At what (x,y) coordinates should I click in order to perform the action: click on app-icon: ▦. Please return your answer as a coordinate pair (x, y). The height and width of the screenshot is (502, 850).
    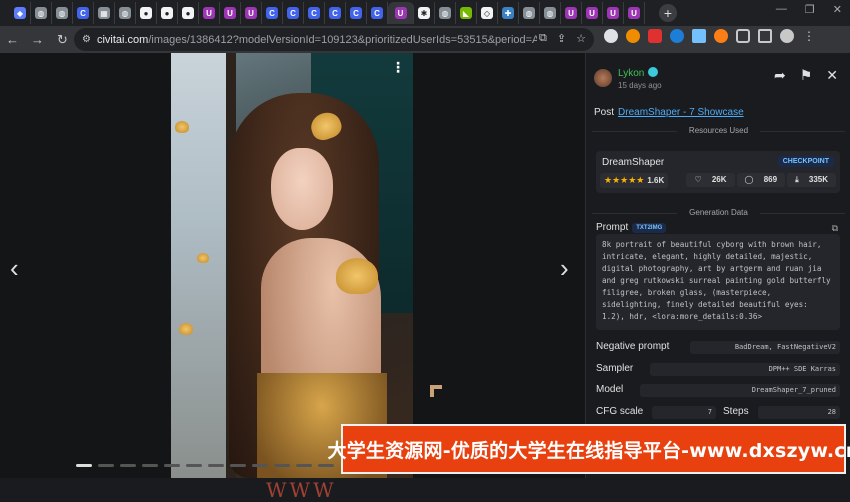
    Looking at the image, I should click on (104, 13).